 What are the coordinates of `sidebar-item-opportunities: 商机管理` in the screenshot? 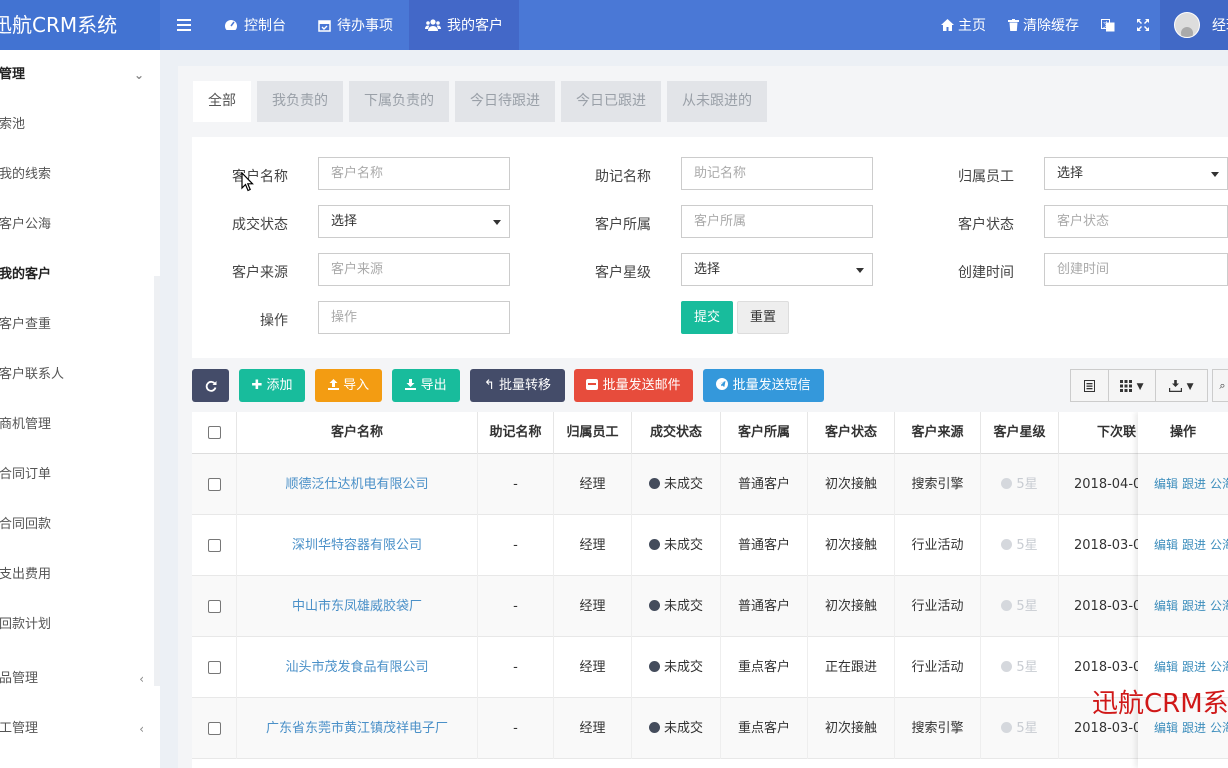 It's located at (80, 425).